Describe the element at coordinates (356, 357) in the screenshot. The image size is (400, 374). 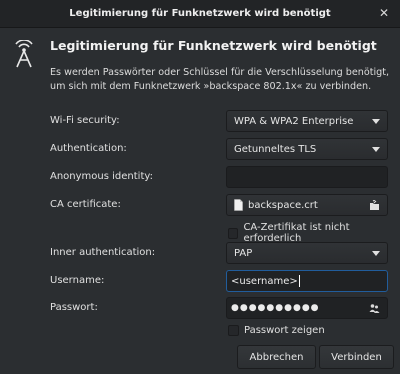
I see `connect-button: Verbinden` at that location.